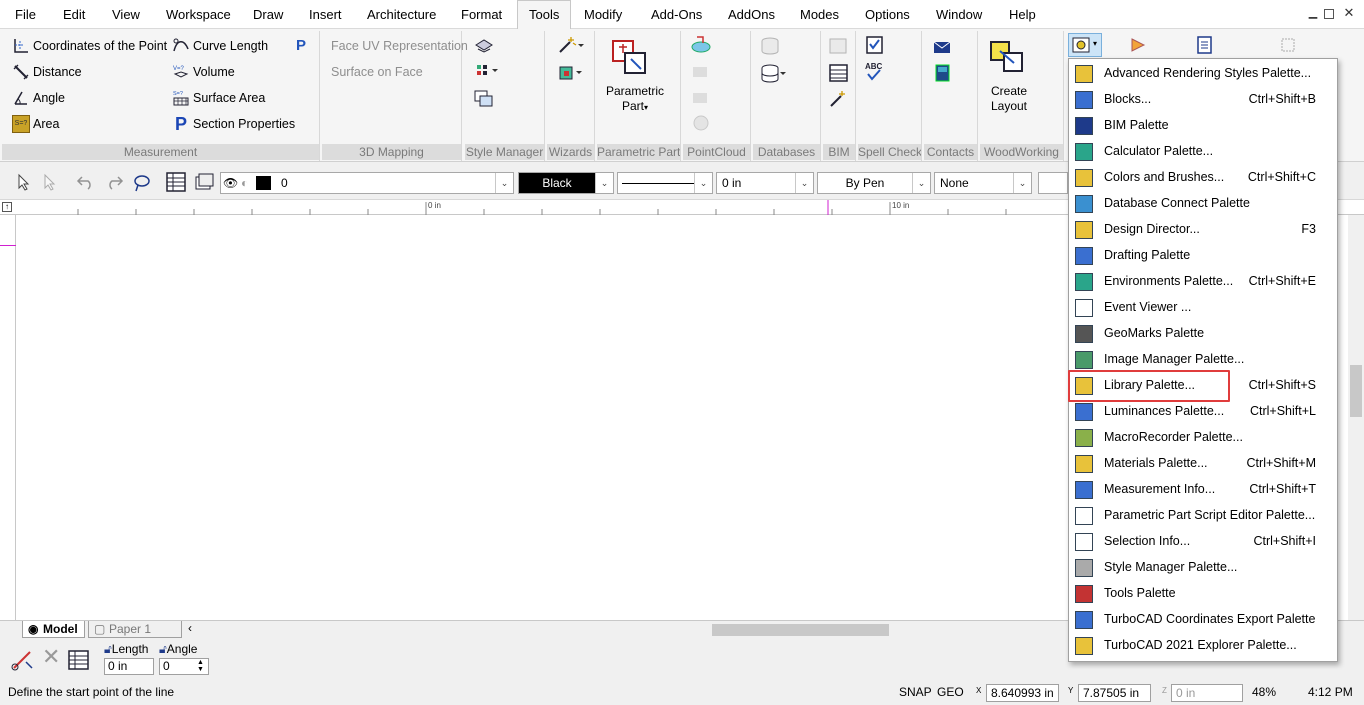 The height and width of the screenshot is (705, 1364). What do you see at coordinates (268, 14) in the screenshot?
I see `menu-draw: Draw` at bounding box center [268, 14].